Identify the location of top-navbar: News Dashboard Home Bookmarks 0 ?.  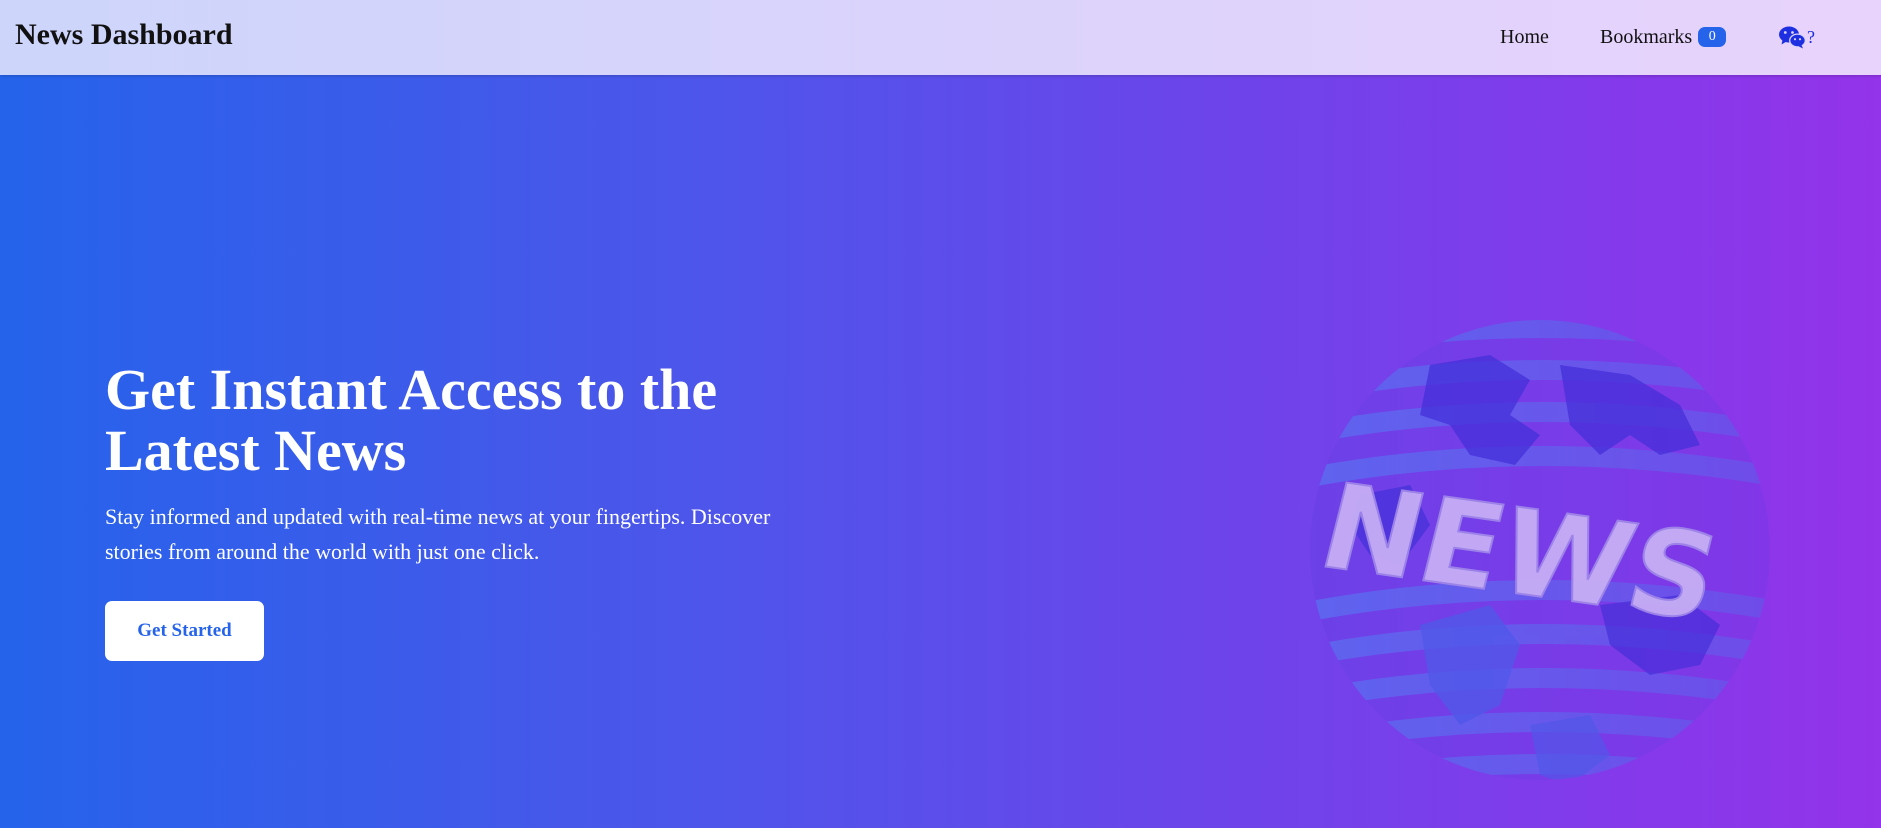
(940, 37).